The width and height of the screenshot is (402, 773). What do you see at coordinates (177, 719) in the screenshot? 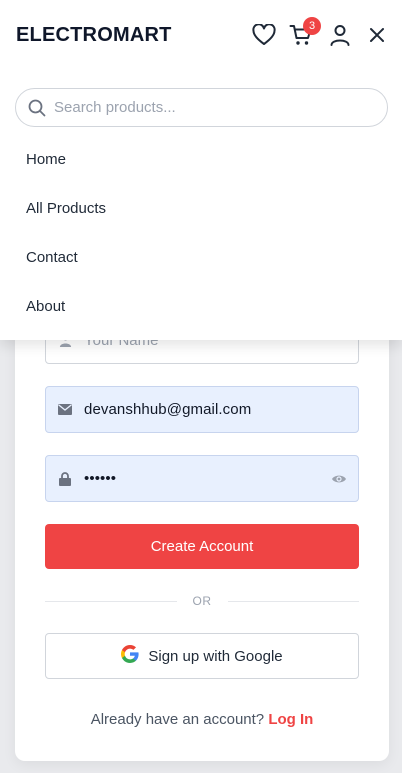
I see `login-prompt-text: Already have an account?` at bounding box center [177, 719].